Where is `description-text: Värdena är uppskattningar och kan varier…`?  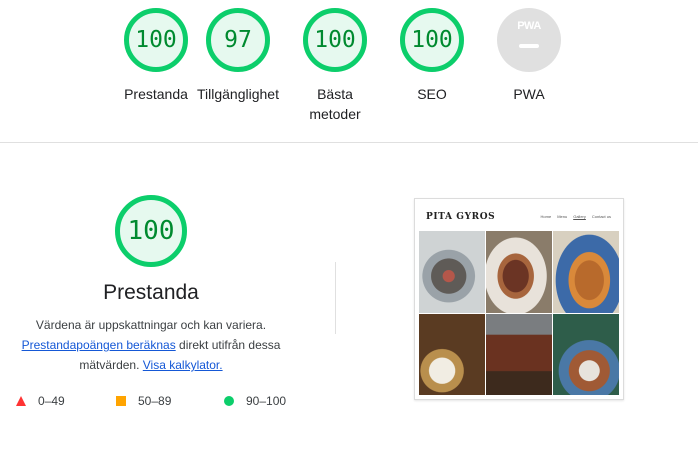 description-text: Värdena är uppskattningar och kan varier… is located at coordinates (151, 325).